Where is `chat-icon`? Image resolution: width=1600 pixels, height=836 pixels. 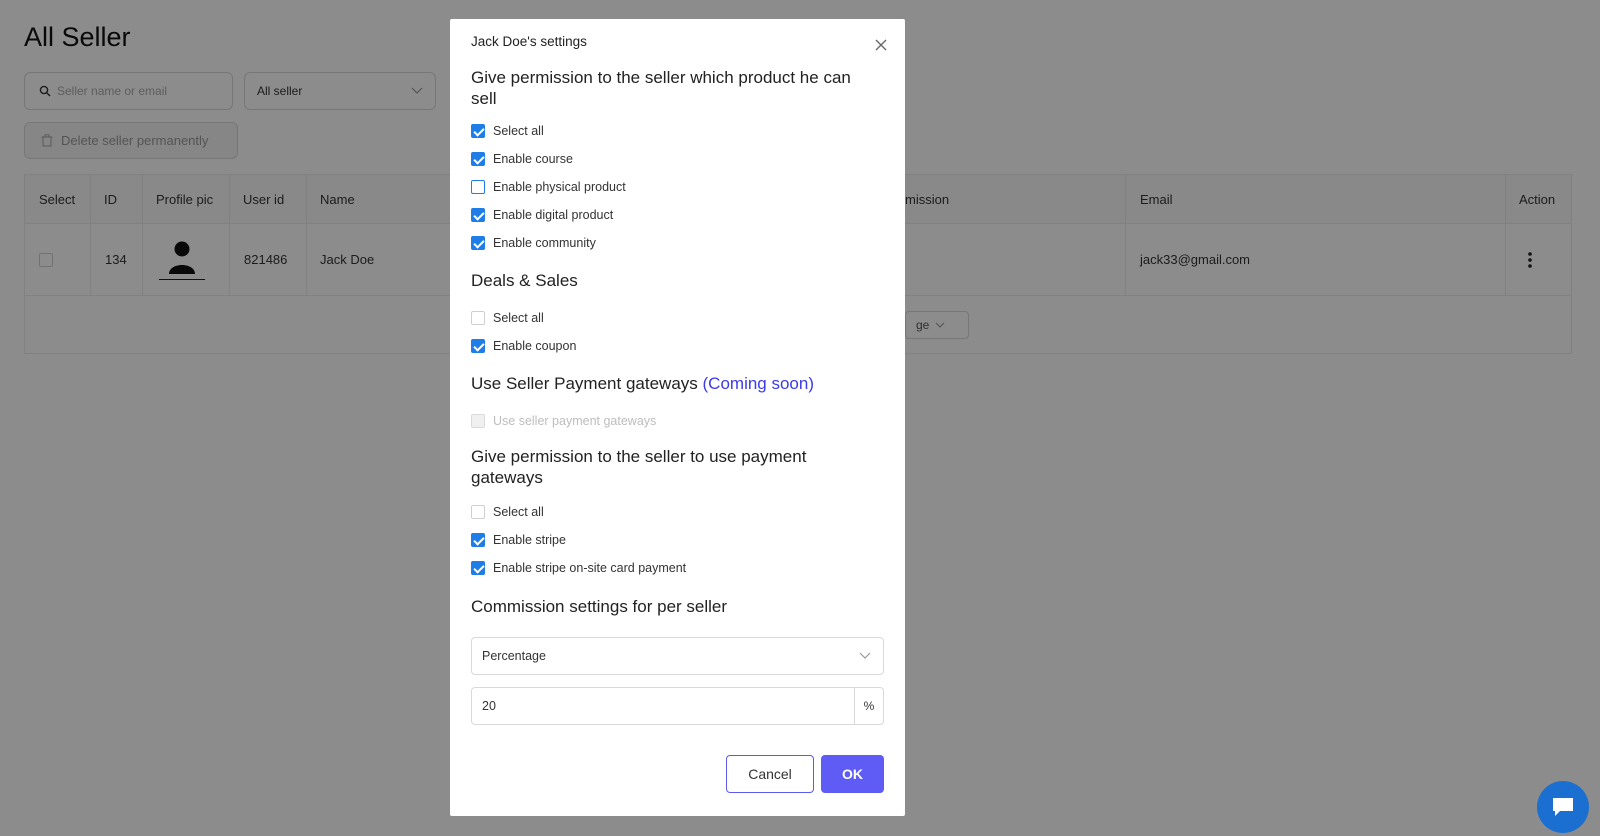
chat-icon is located at coordinates (1563, 807).